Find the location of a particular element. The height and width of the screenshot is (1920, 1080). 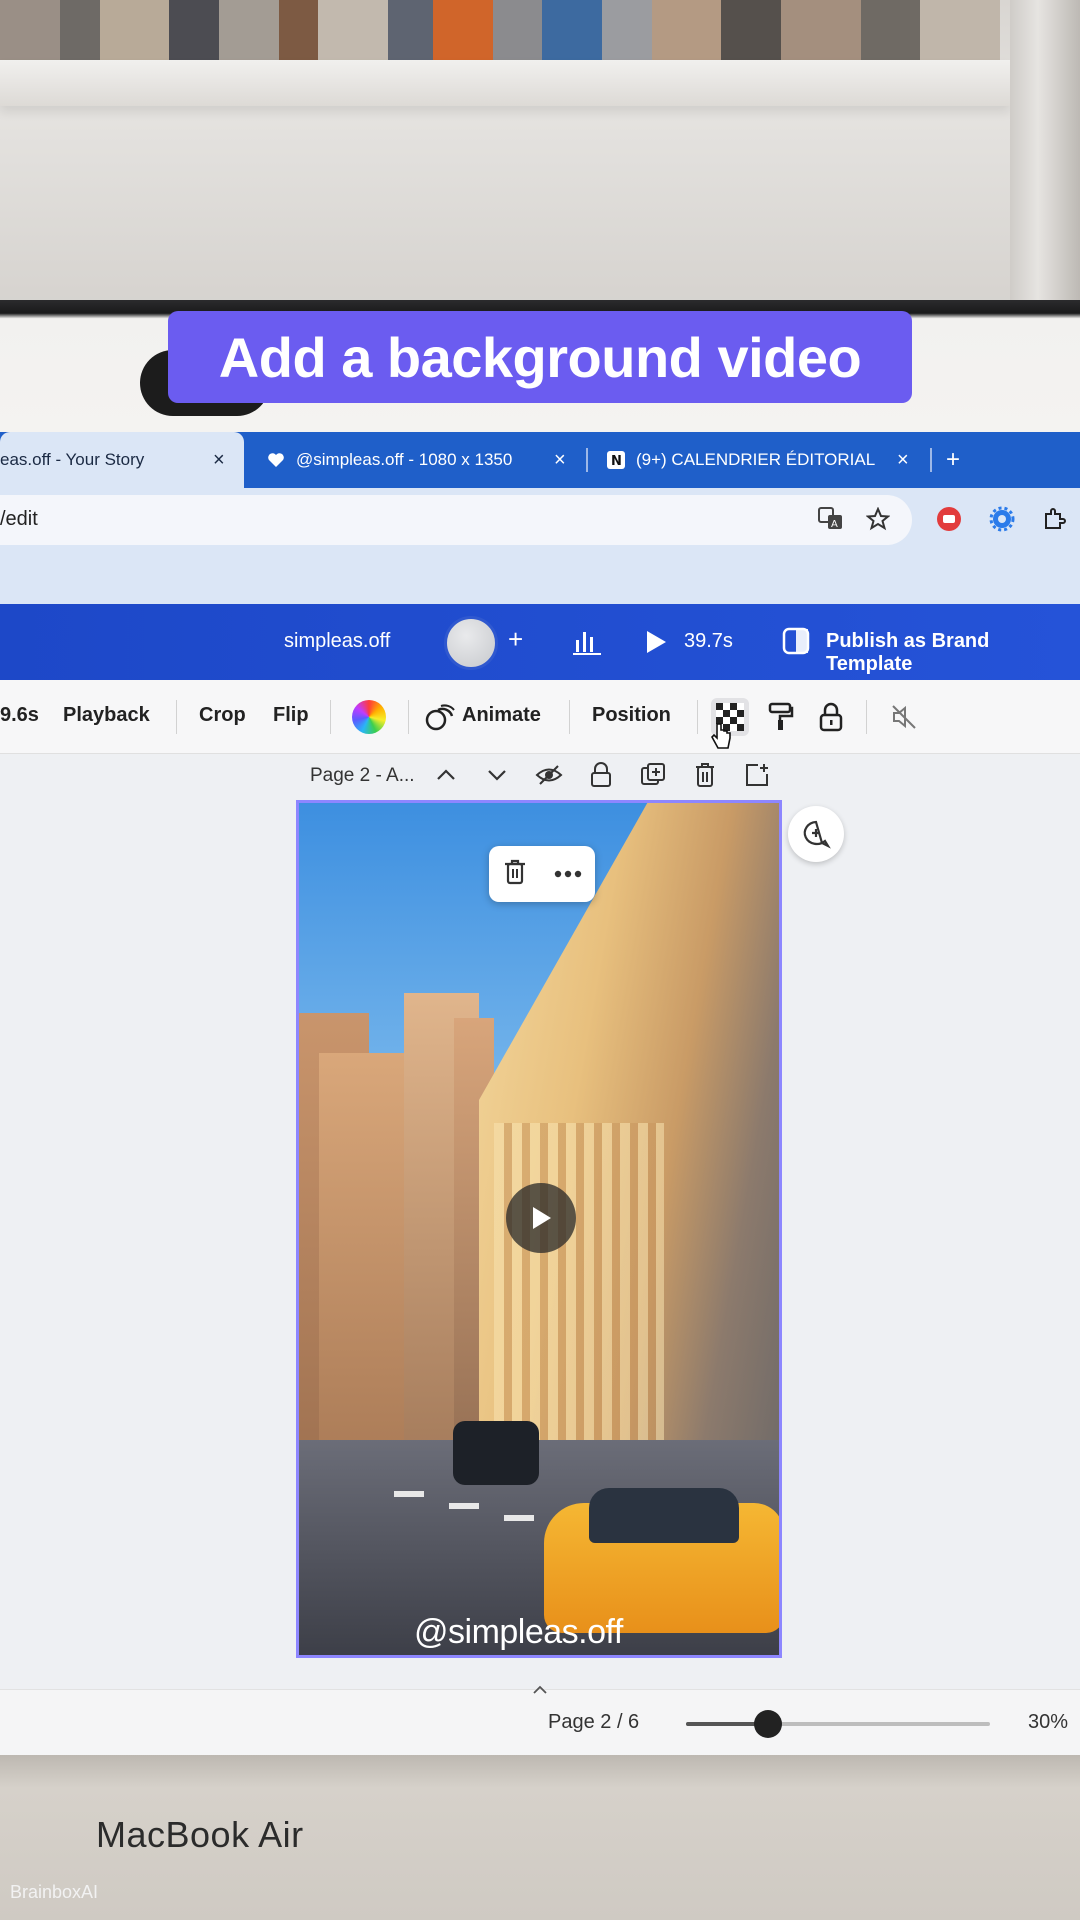

cursor-hand-icon is located at coordinates (721, 739).